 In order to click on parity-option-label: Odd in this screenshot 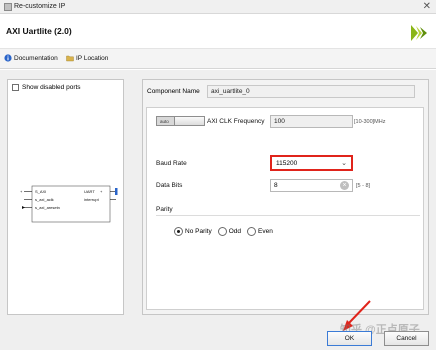, I will do `click(235, 231)`.